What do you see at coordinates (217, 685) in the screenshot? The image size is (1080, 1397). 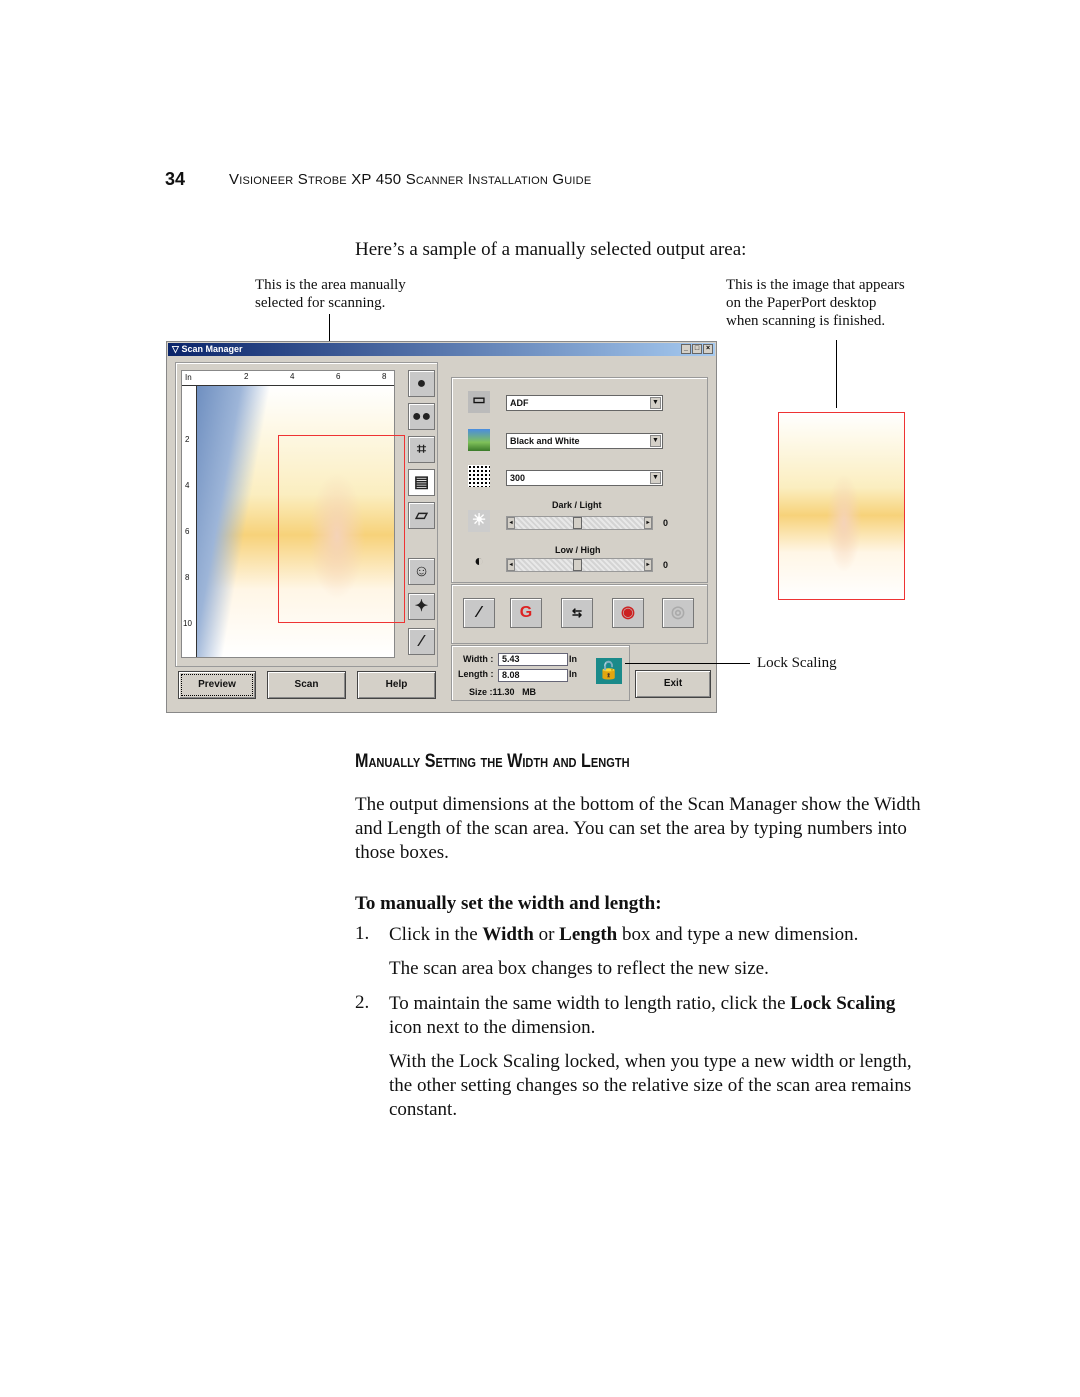 I see `preview-button: Preview` at bounding box center [217, 685].